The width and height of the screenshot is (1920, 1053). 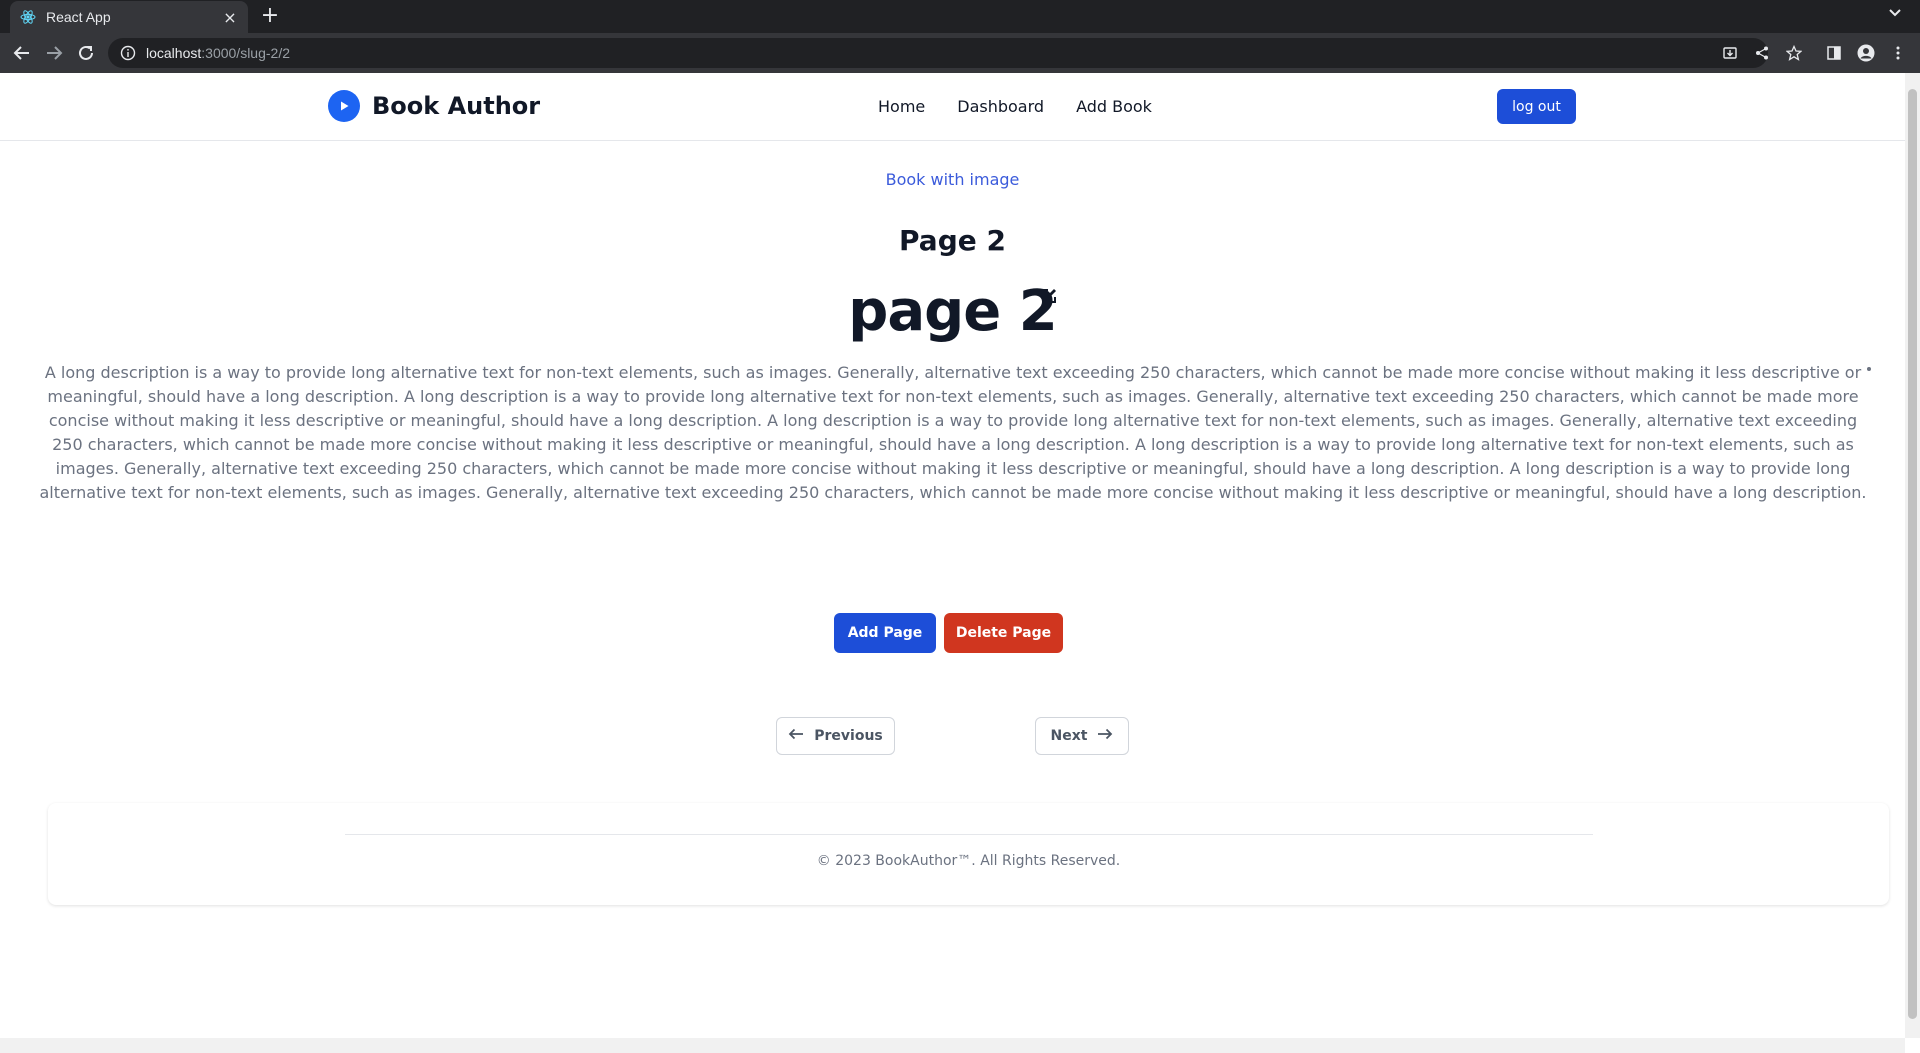 I want to click on main-nav: Home Dashboard Add Book, so click(x=1015, y=106).